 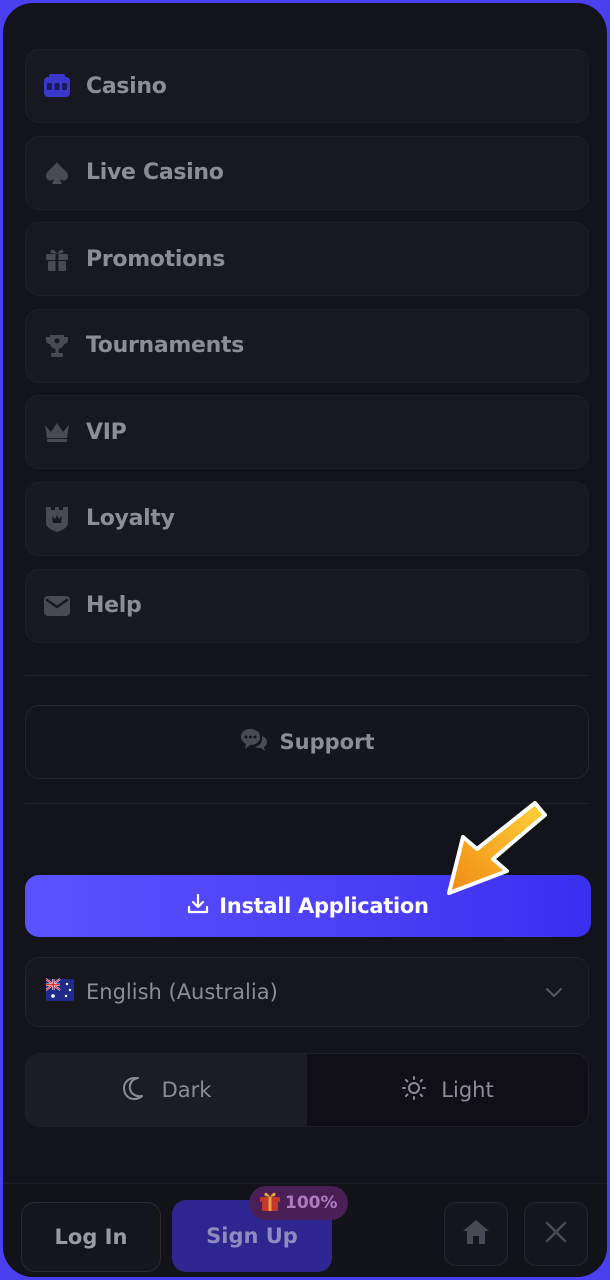 What do you see at coordinates (135, 1090) in the screenshot?
I see `moon-icon` at bounding box center [135, 1090].